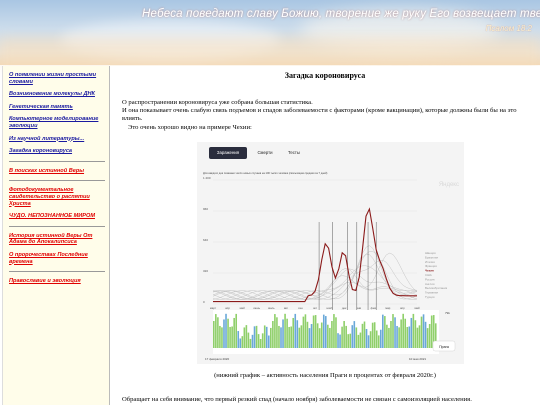 This screenshot has width=540, height=405. Describe the element at coordinates (315, 308) in the screenshot. I see `x-tick-label: окт` at that location.